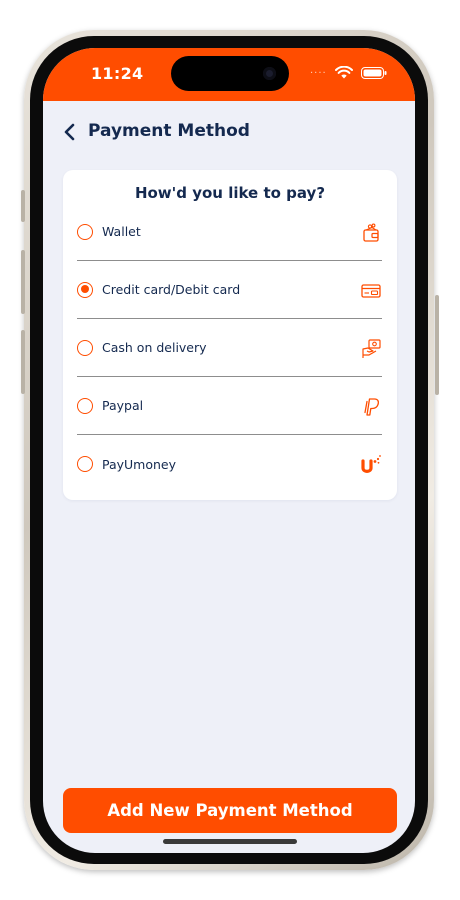 This screenshot has width=460, height=900. I want to click on wifi-icon, so click(344, 72).